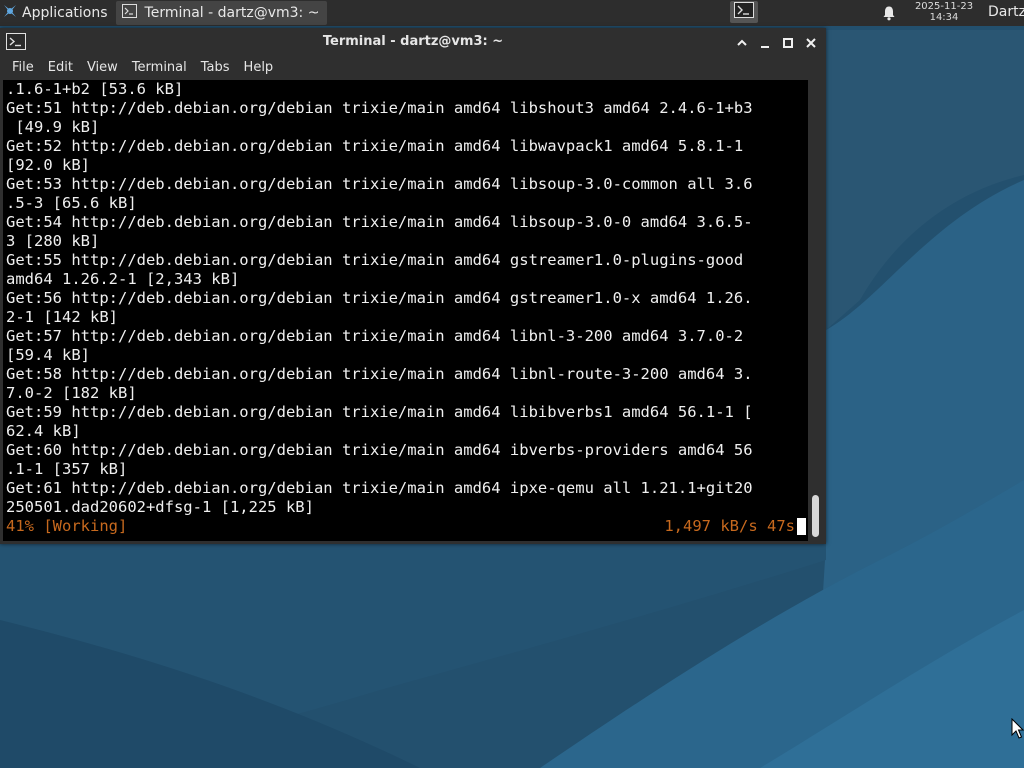 The width and height of the screenshot is (1024, 768). Describe the element at coordinates (944, 17) in the screenshot. I see `clock-time: 14:34` at that location.